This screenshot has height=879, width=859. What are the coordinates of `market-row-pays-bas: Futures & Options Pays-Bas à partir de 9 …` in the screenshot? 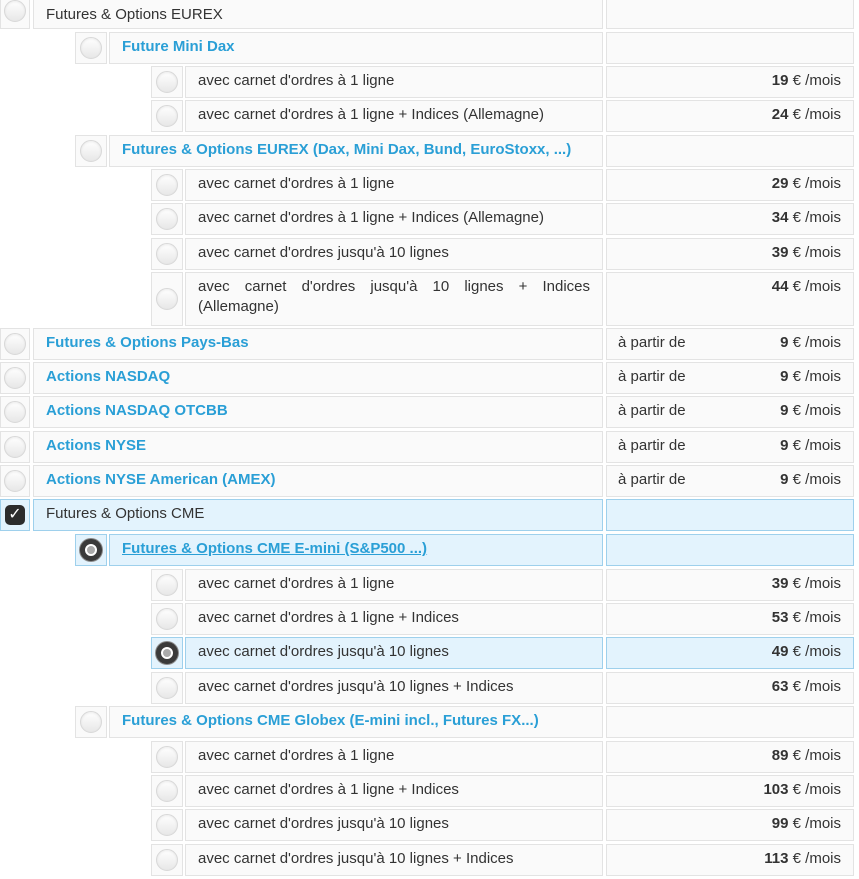 It's located at (429, 344).